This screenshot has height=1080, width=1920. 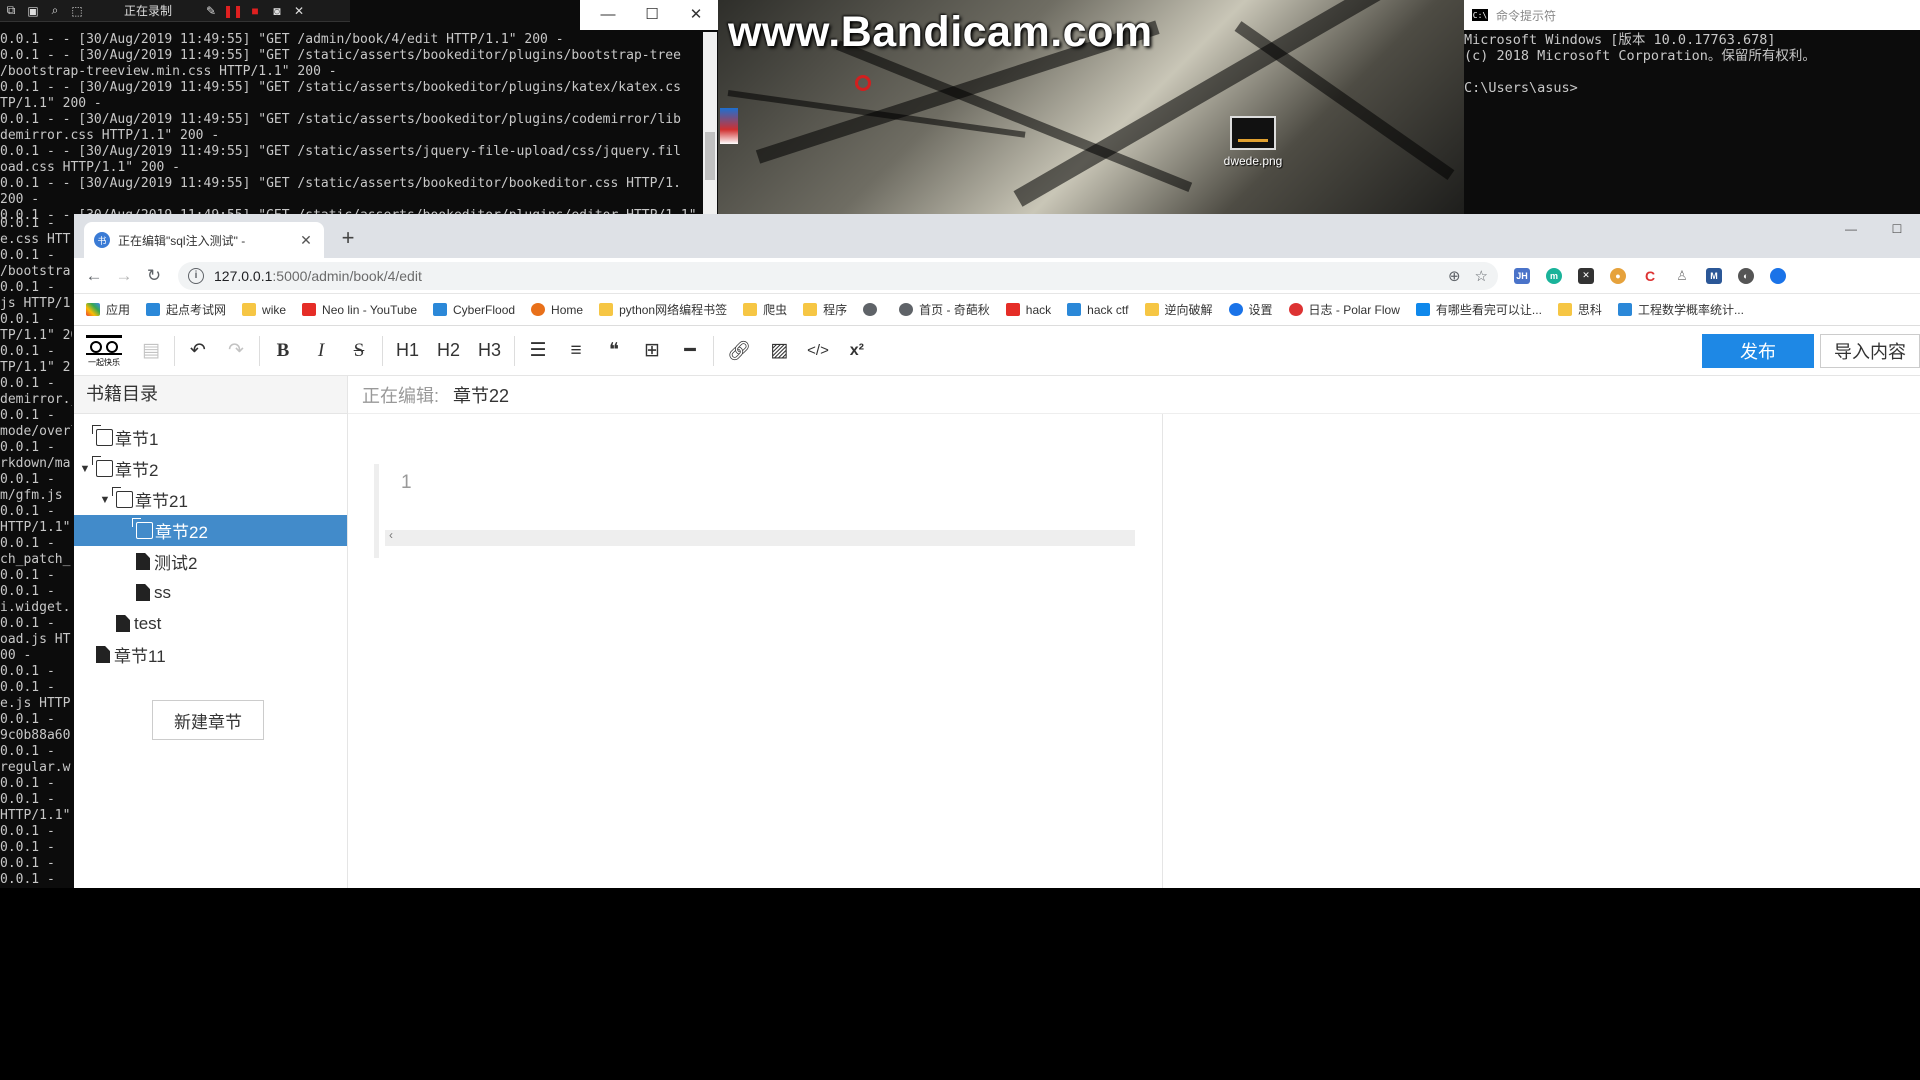 What do you see at coordinates (1454, 276) in the screenshot?
I see `zoom-icon: ⊕` at bounding box center [1454, 276].